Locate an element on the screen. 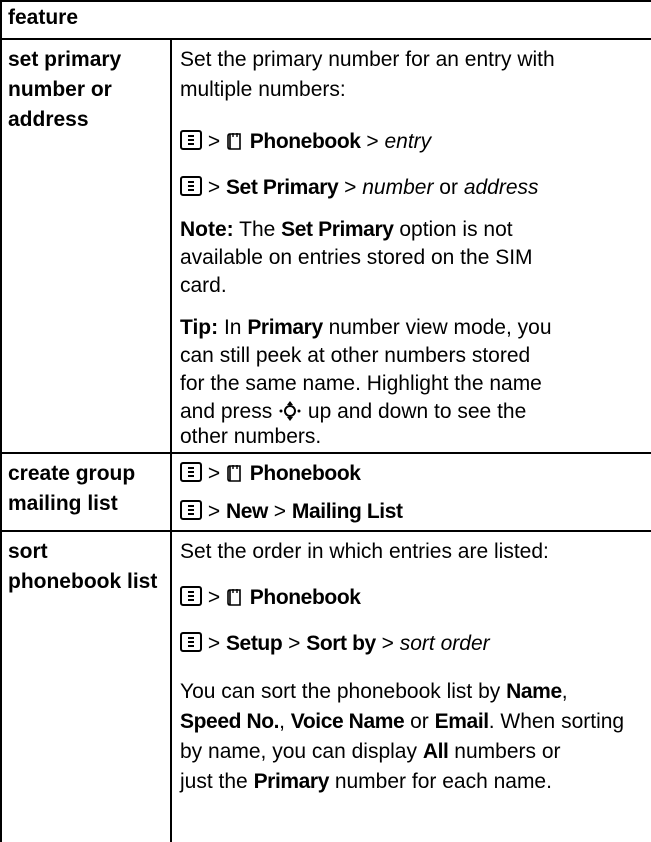 This screenshot has width=651, height=842. path-option-address: address is located at coordinates (501, 187).